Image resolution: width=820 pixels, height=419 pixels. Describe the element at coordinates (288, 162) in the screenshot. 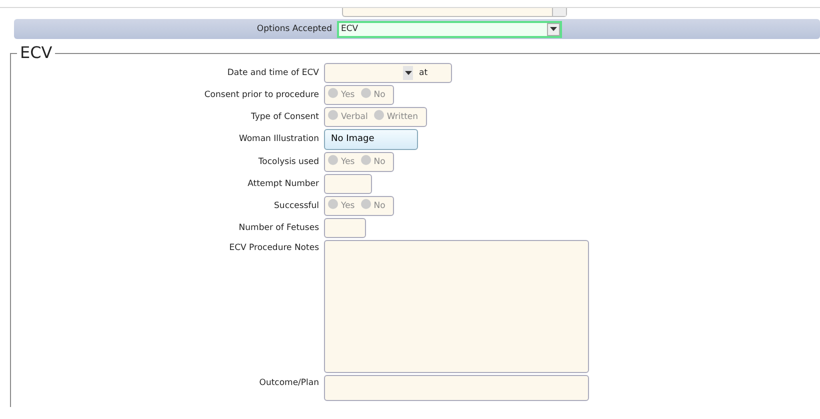

I see `field-label: Tocolysis used` at that location.